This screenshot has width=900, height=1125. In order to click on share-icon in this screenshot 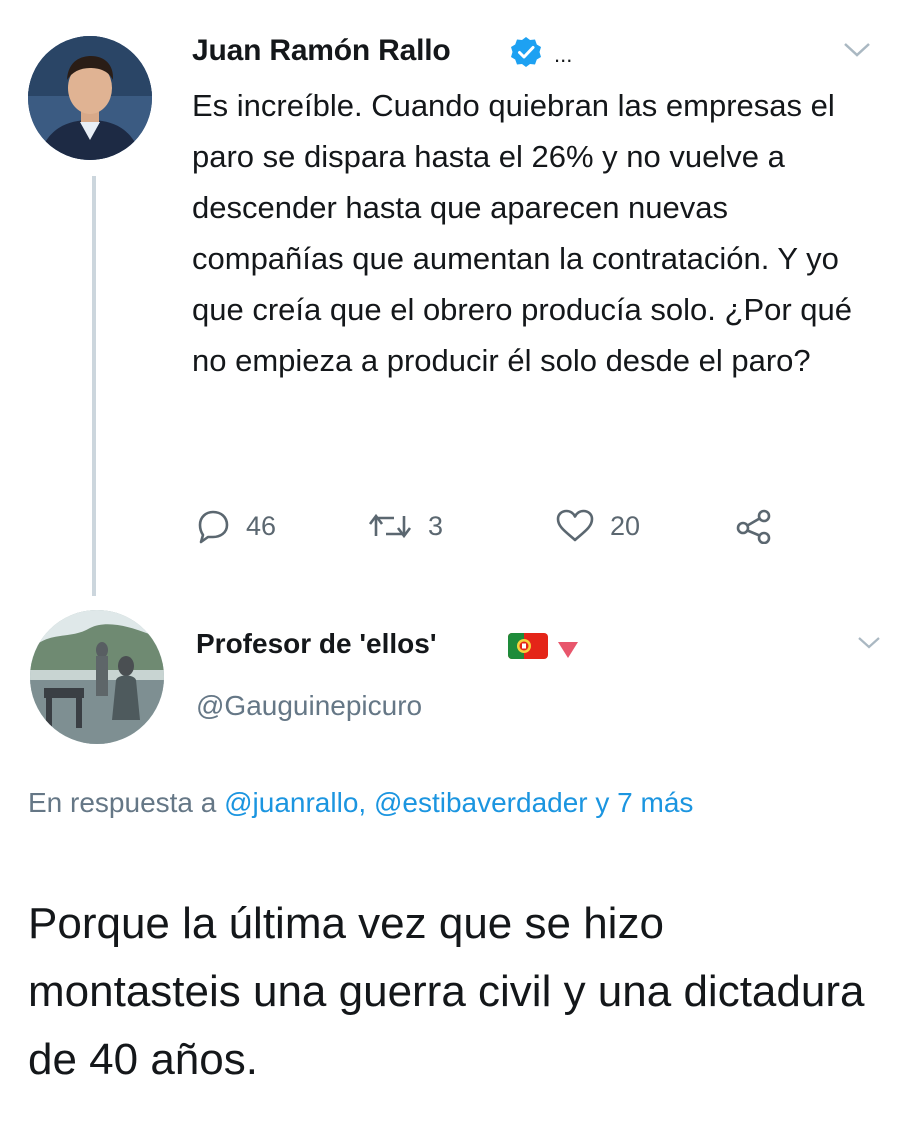, I will do `click(753, 526)`.